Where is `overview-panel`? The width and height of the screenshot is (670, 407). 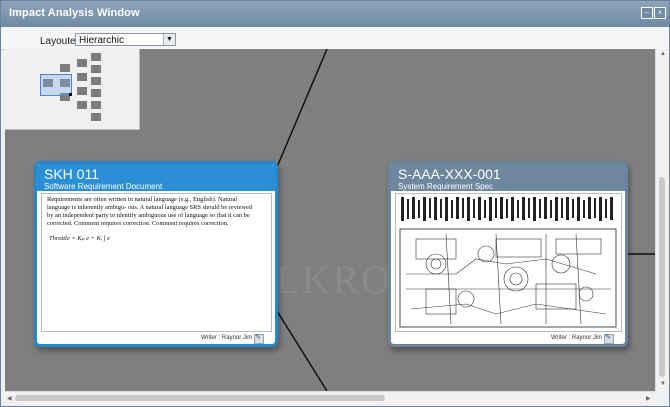 overview-panel is located at coordinates (72, 89).